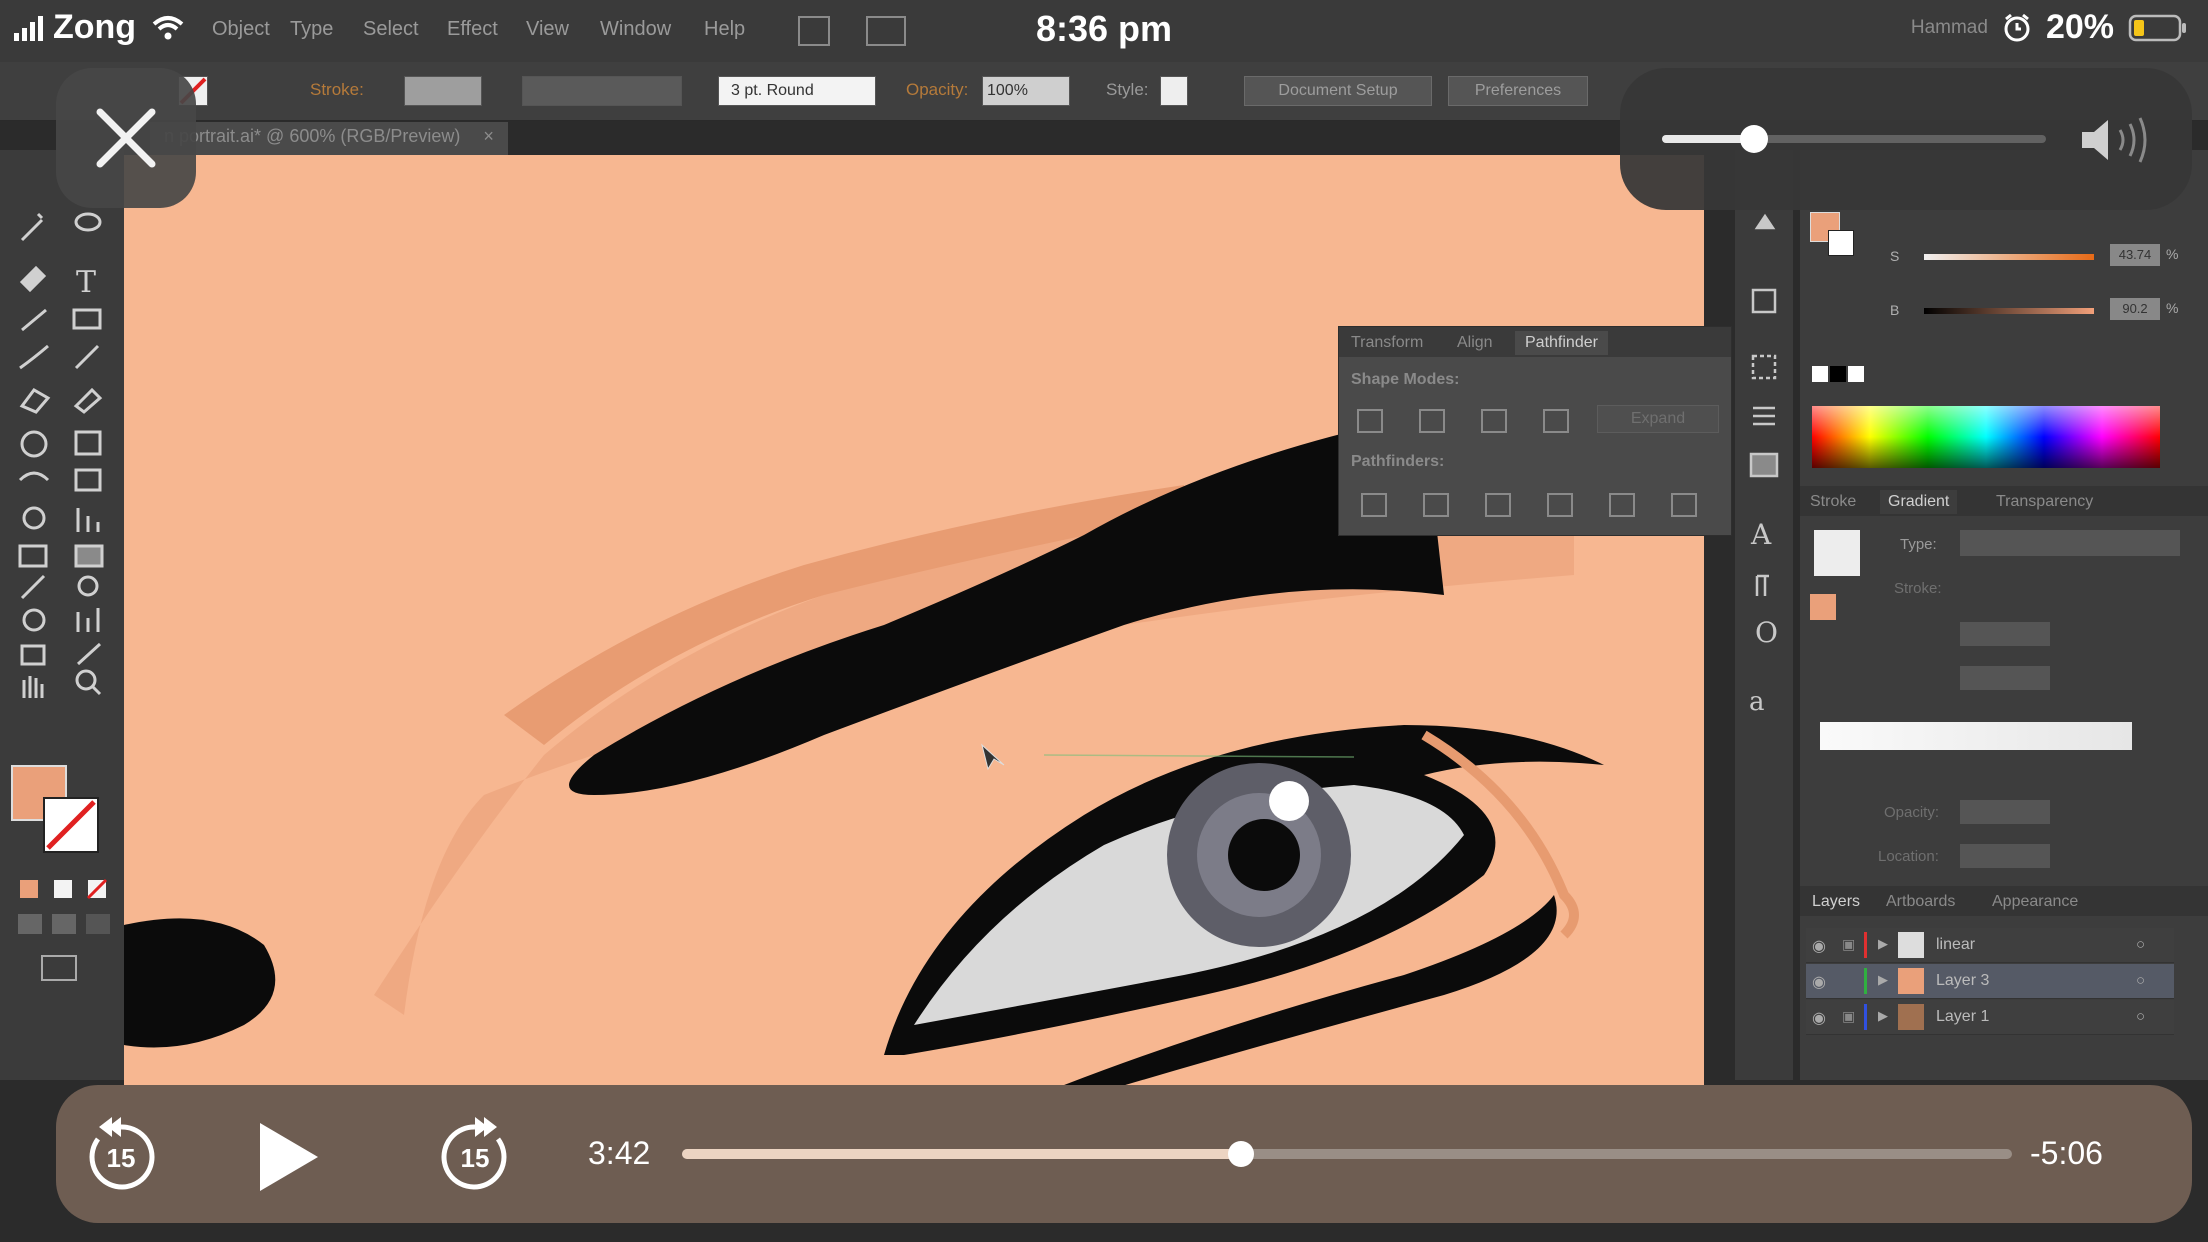 Image resolution: width=2208 pixels, height=1242 pixels. Describe the element at coordinates (1823, 607) in the screenshot. I see `gradient-fill-swatch` at that location.